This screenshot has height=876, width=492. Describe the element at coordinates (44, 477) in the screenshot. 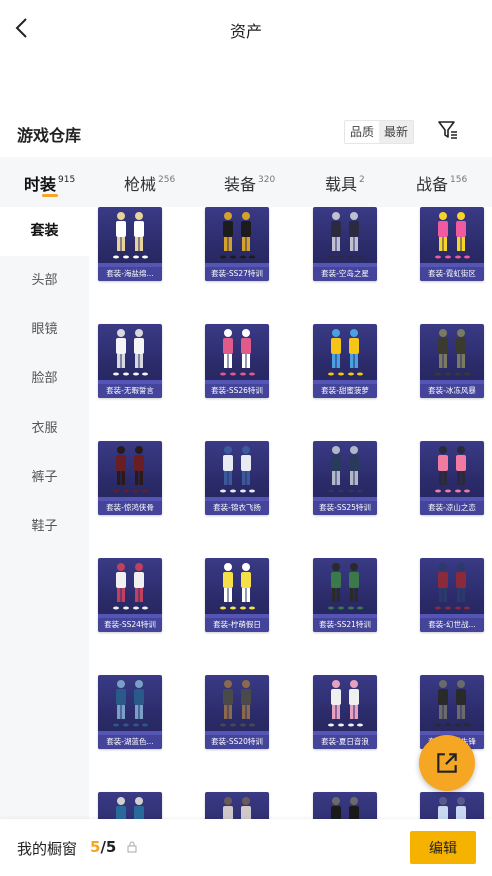

I see `sidebar-item-pants: 裤子` at that location.